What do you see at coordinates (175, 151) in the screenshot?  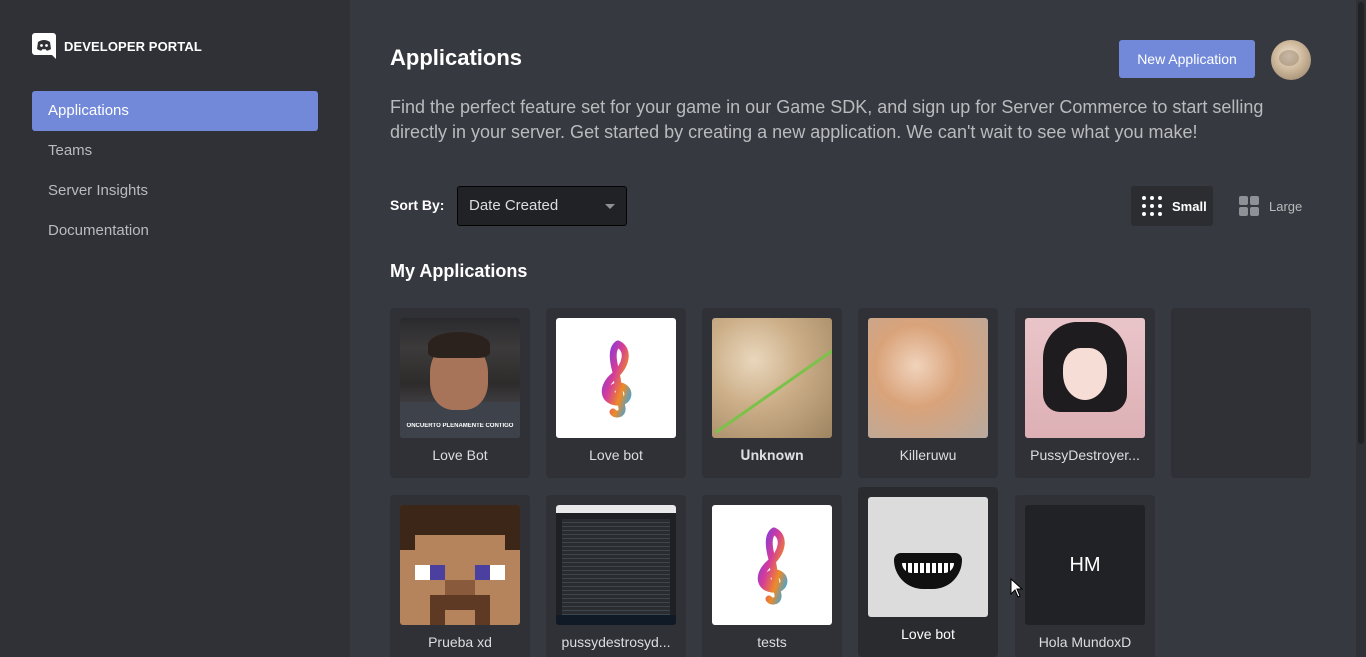 I see `sidebar-item-teams: Teams` at bounding box center [175, 151].